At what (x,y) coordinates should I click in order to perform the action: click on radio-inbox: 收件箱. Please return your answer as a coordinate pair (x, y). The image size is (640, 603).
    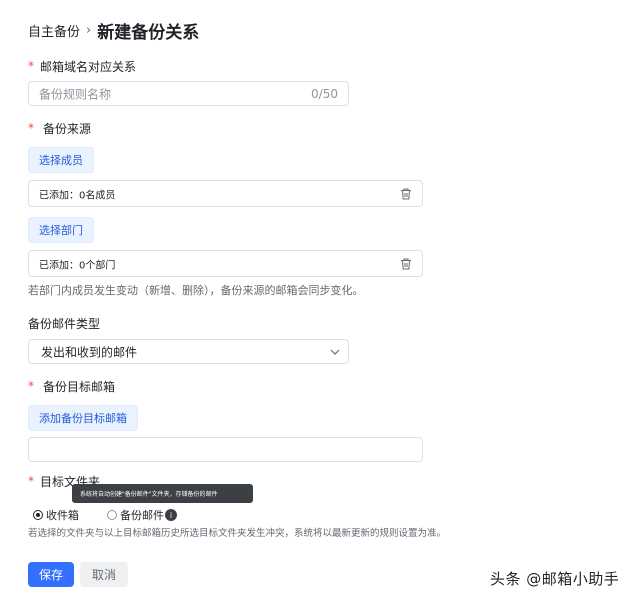
    Looking at the image, I should click on (56, 515).